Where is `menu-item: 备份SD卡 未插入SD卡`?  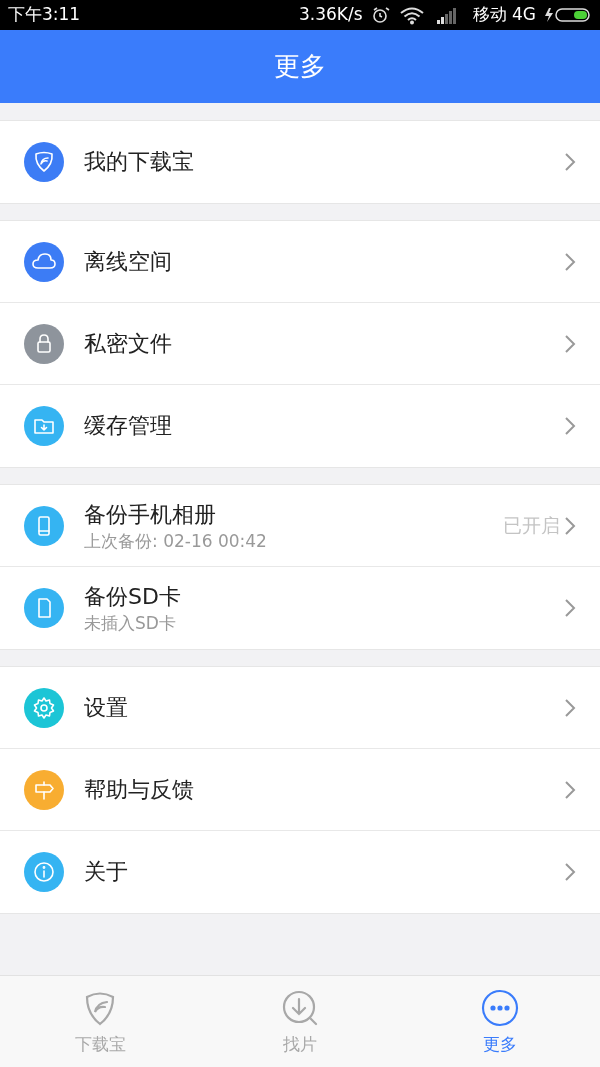 menu-item: 备份SD卡 未插入SD卡 is located at coordinates (300, 608).